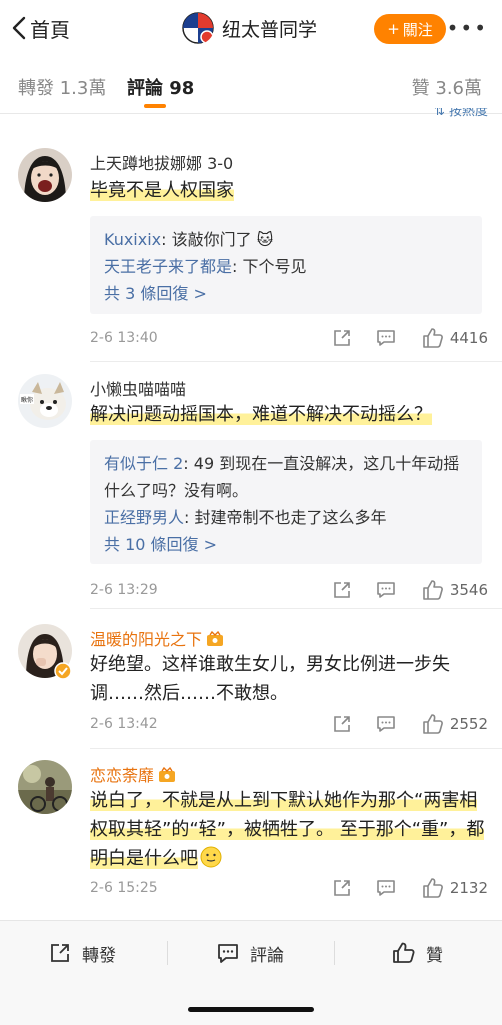  Describe the element at coordinates (162, 190) in the screenshot. I see `highlighted-text: 毕竟不是人权国家` at that location.